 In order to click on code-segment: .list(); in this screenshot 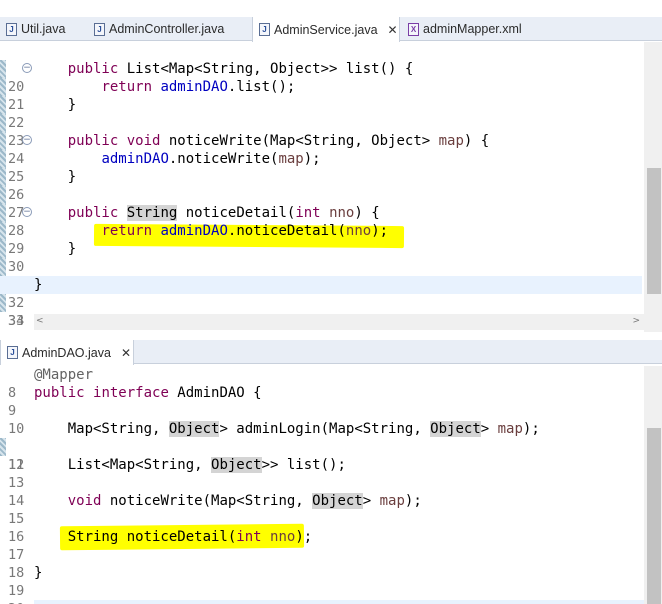, I will do `click(261, 87)`.